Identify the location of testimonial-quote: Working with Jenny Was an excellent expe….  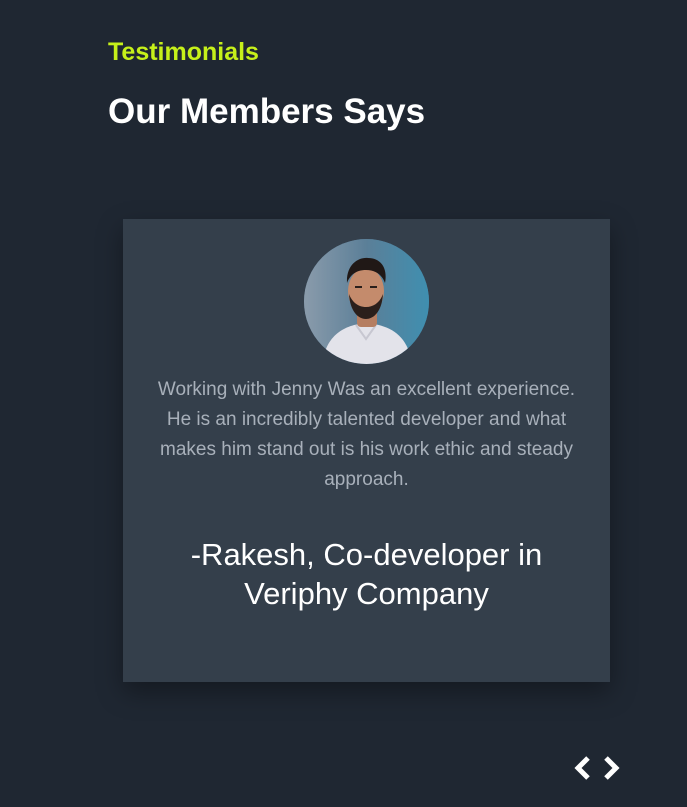
(366, 434).